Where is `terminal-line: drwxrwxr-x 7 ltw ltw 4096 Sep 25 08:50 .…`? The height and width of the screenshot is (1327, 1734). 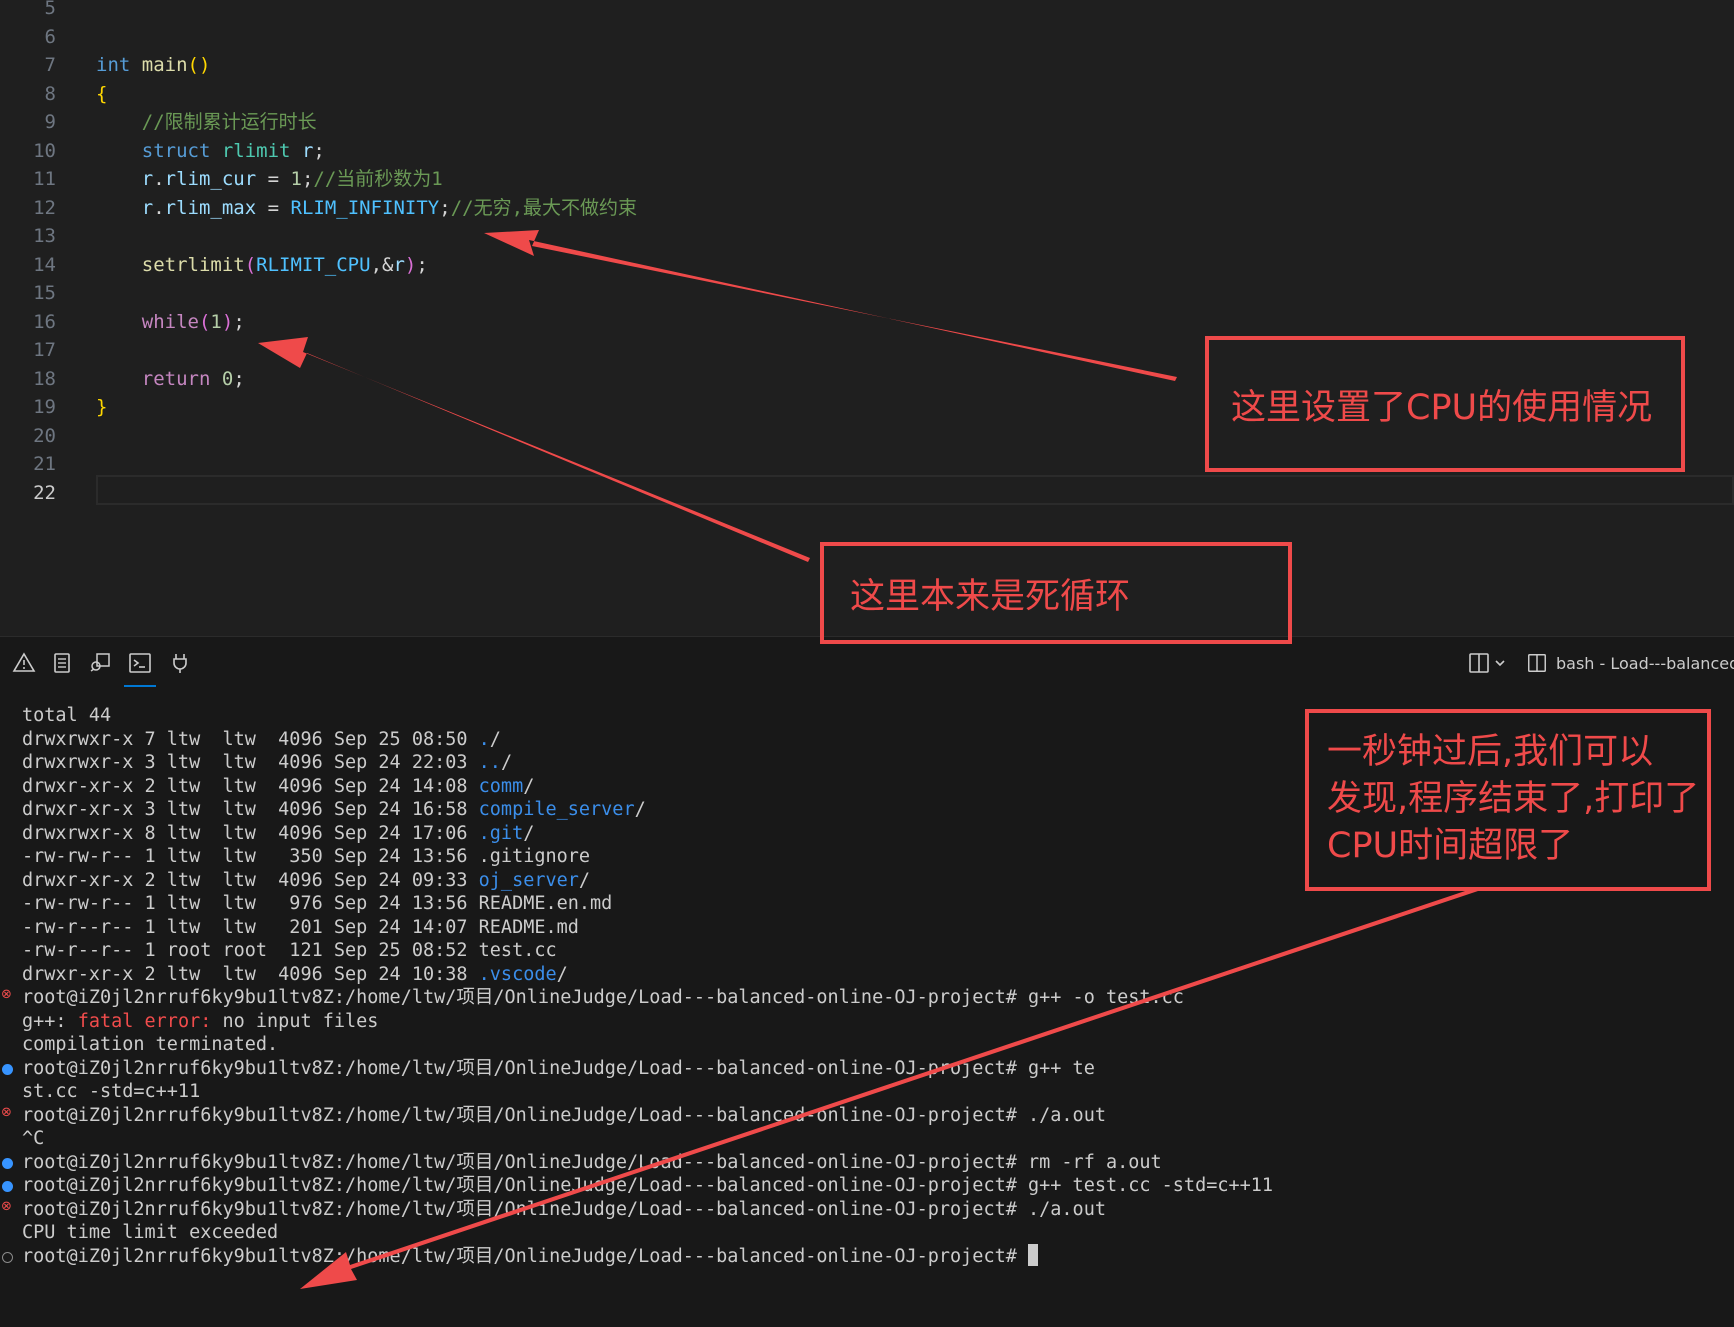 terminal-line: drwxrwxr-x 7 ltw ltw 4096 Sep 25 08:50 .… is located at coordinates (261, 739).